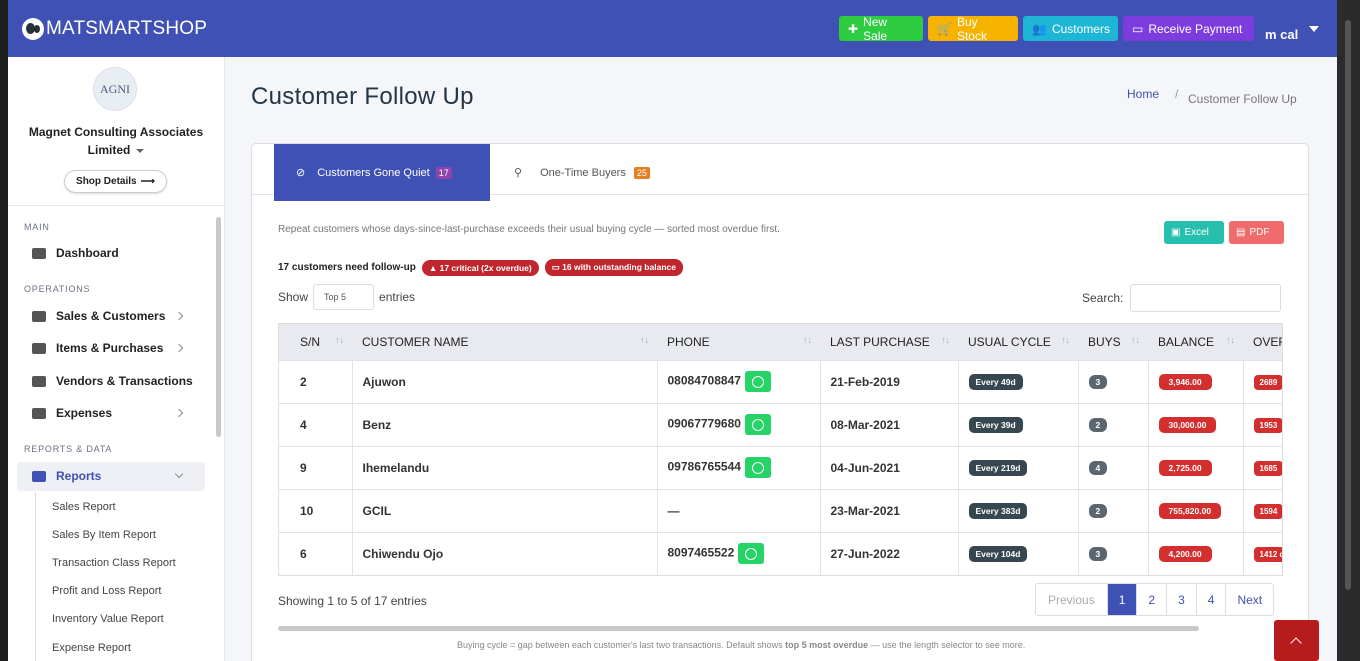 This screenshot has height=661, width=1360. Describe the element at coordinates (704, 380) in the screenshot. I see `phone: 08084708847` at that location.